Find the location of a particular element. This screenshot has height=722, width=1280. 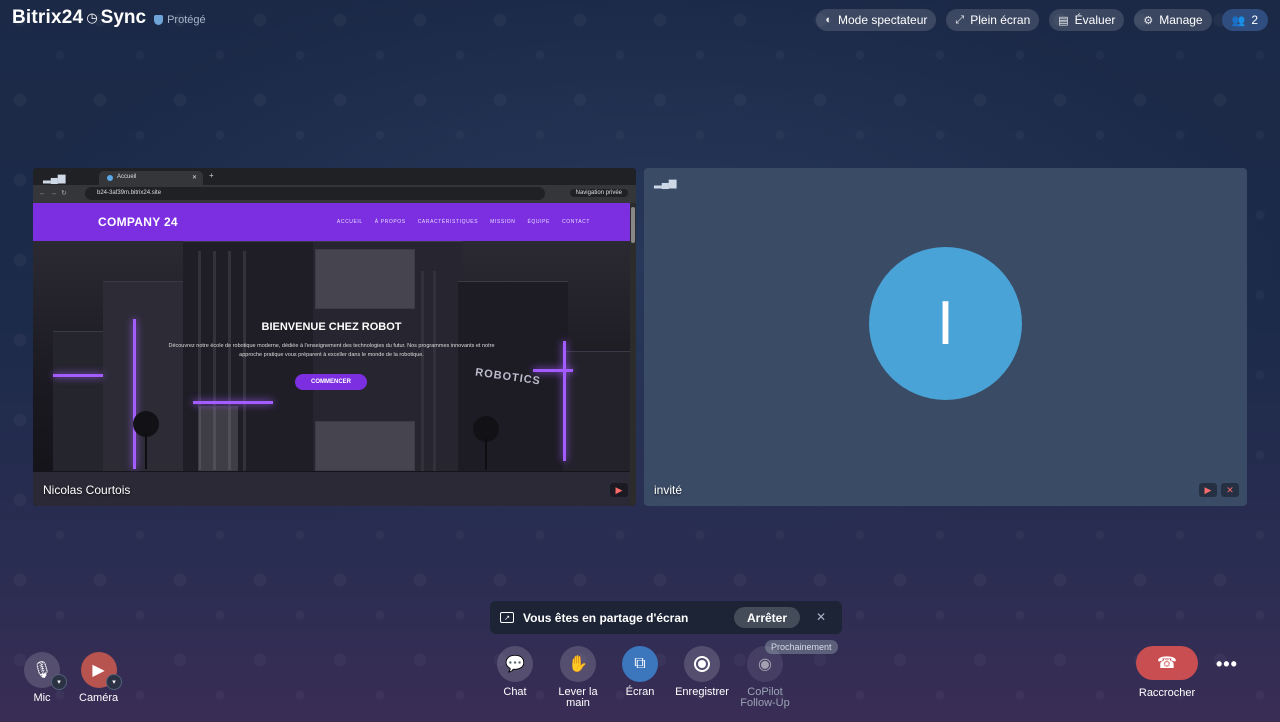

phone-hangup-icon: ☎ is located at coordinates (1167, 663).